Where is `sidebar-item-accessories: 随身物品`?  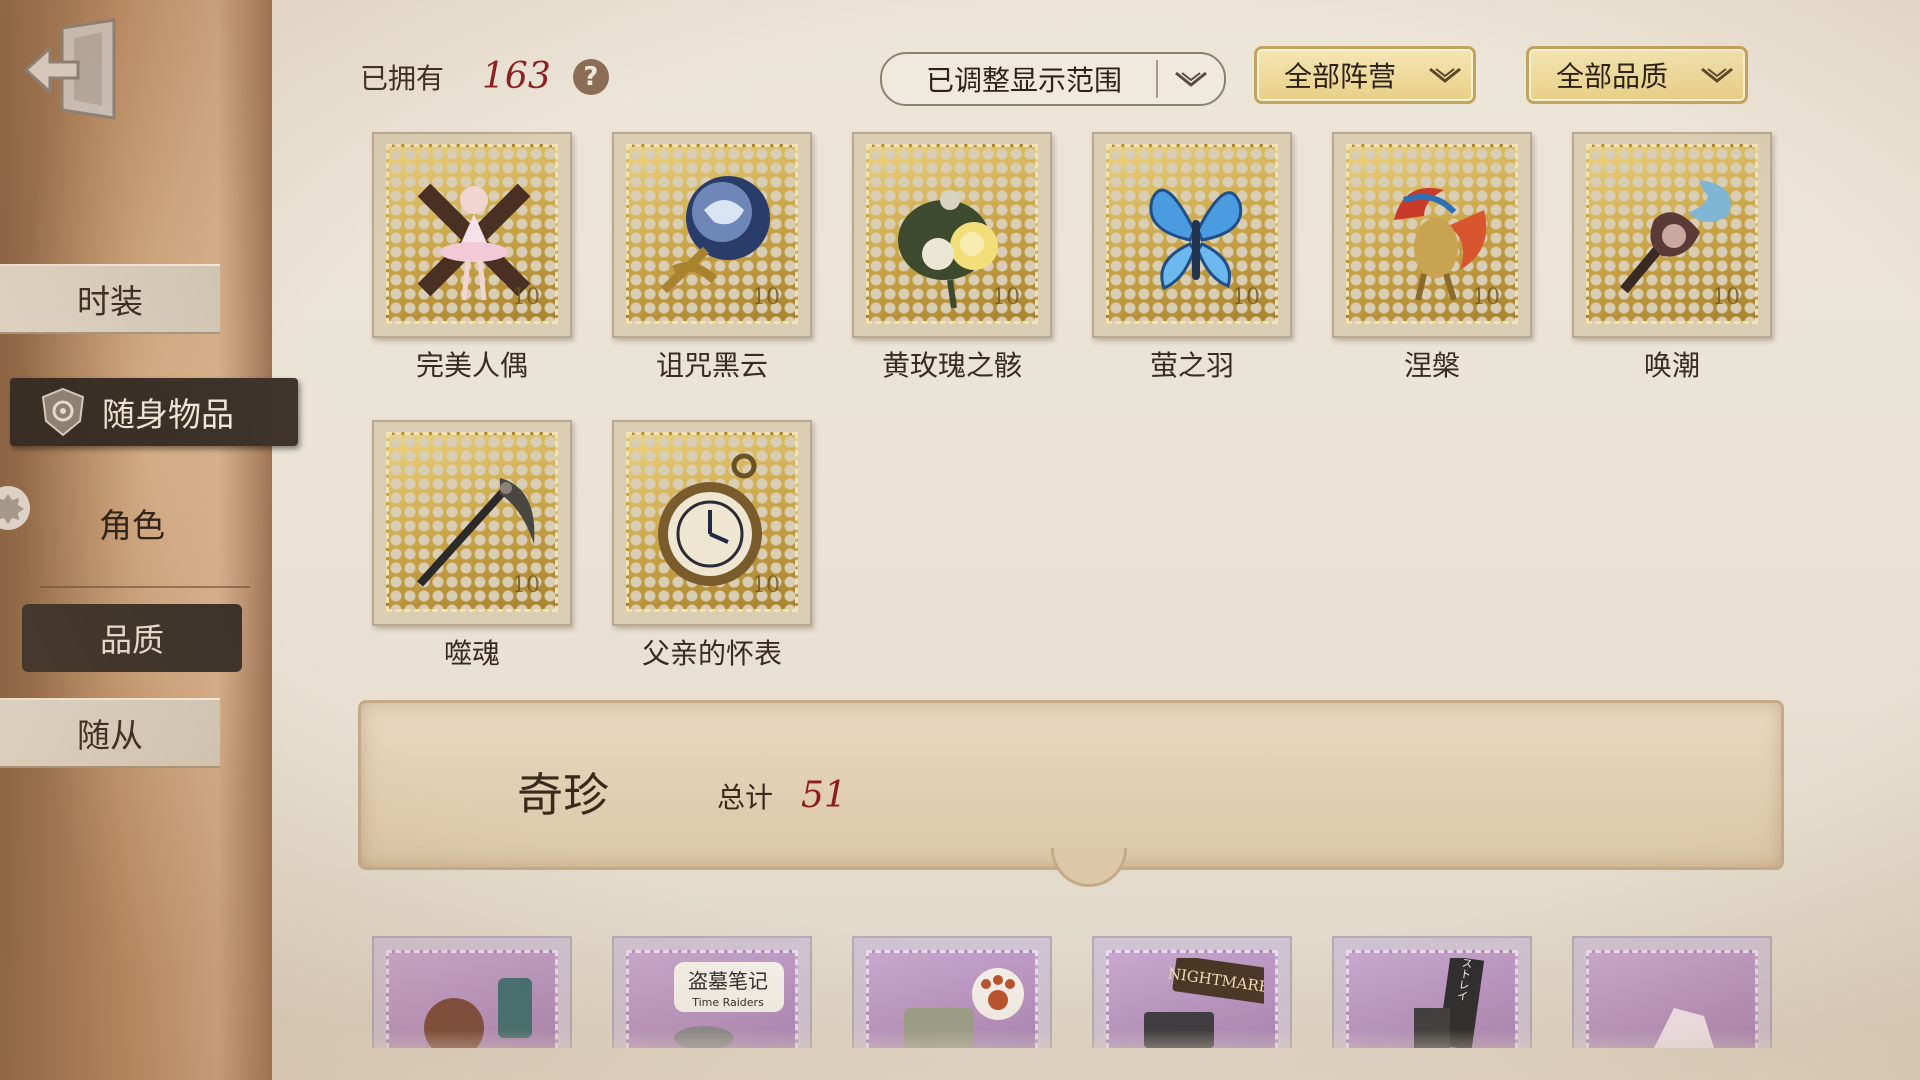 sidebar-item-accessories: 随身物品 is located at coordinates (154, 412).